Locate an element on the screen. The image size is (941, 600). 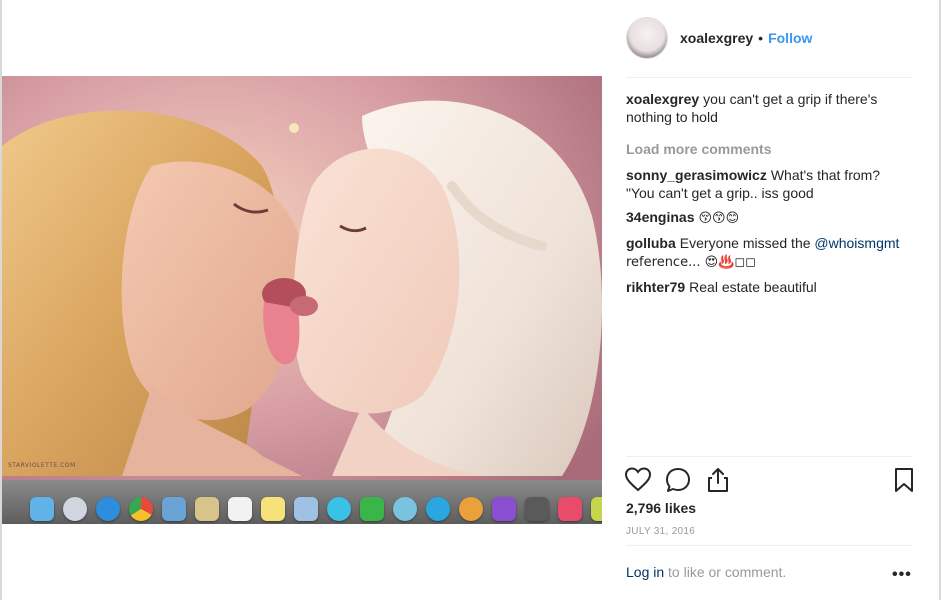
comment-item: 34enginas 😚😙😊 is located at coordinates (769, 218).